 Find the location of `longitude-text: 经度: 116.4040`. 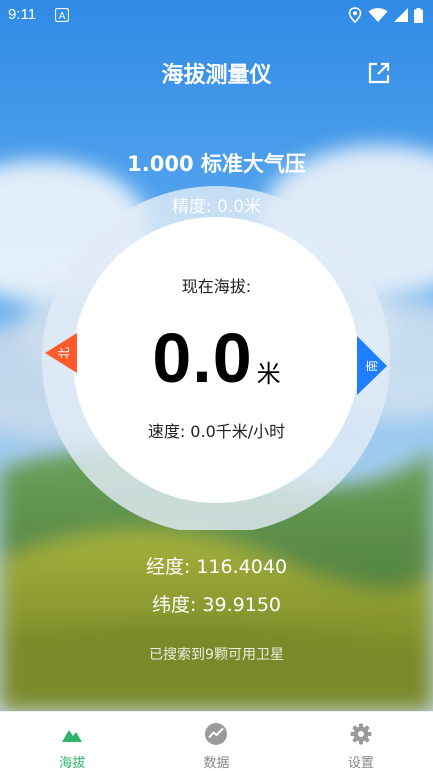

longitude-text: 经度: 116.4040 is located at coordinates (216, 567).